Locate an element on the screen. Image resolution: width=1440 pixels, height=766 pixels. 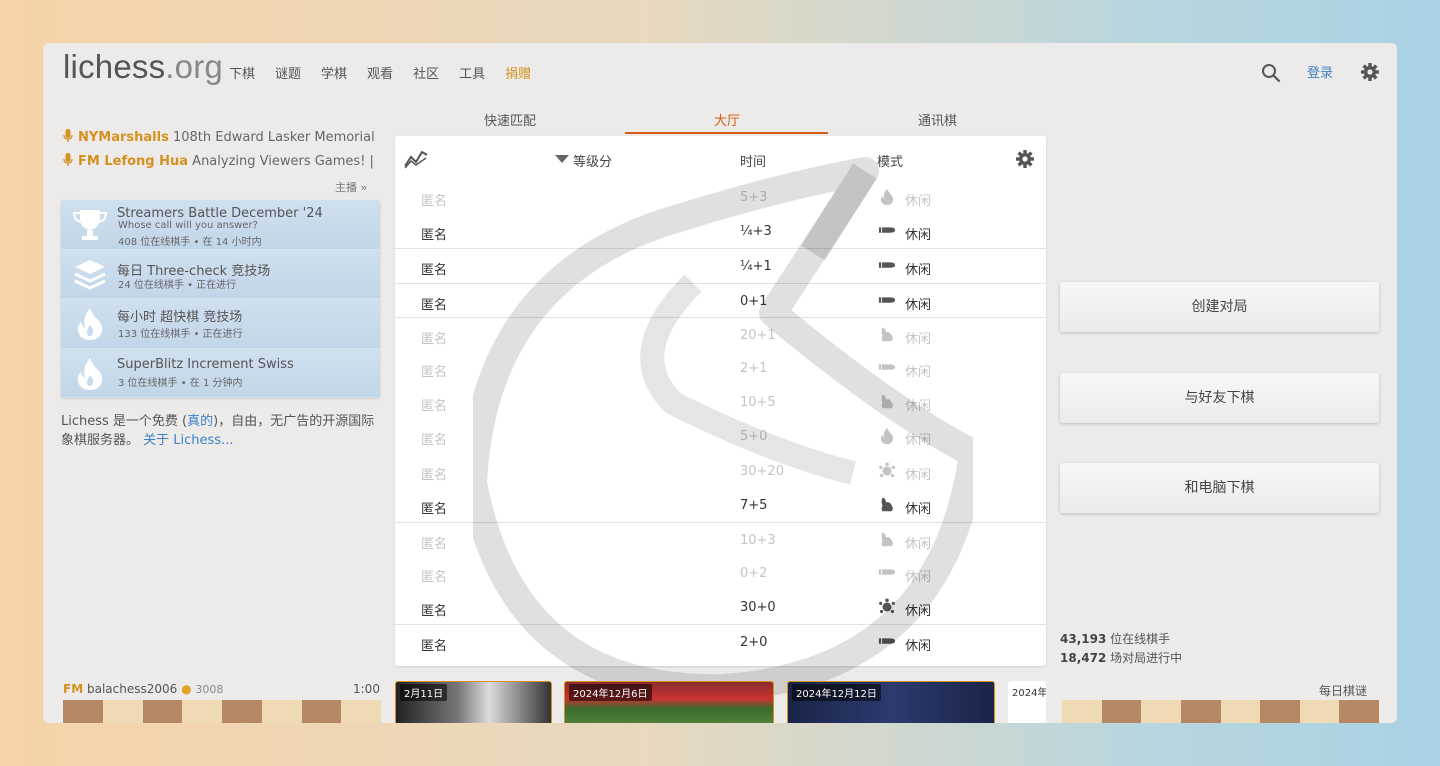
login-link: 登录 is located at coordinates (1320, 71).